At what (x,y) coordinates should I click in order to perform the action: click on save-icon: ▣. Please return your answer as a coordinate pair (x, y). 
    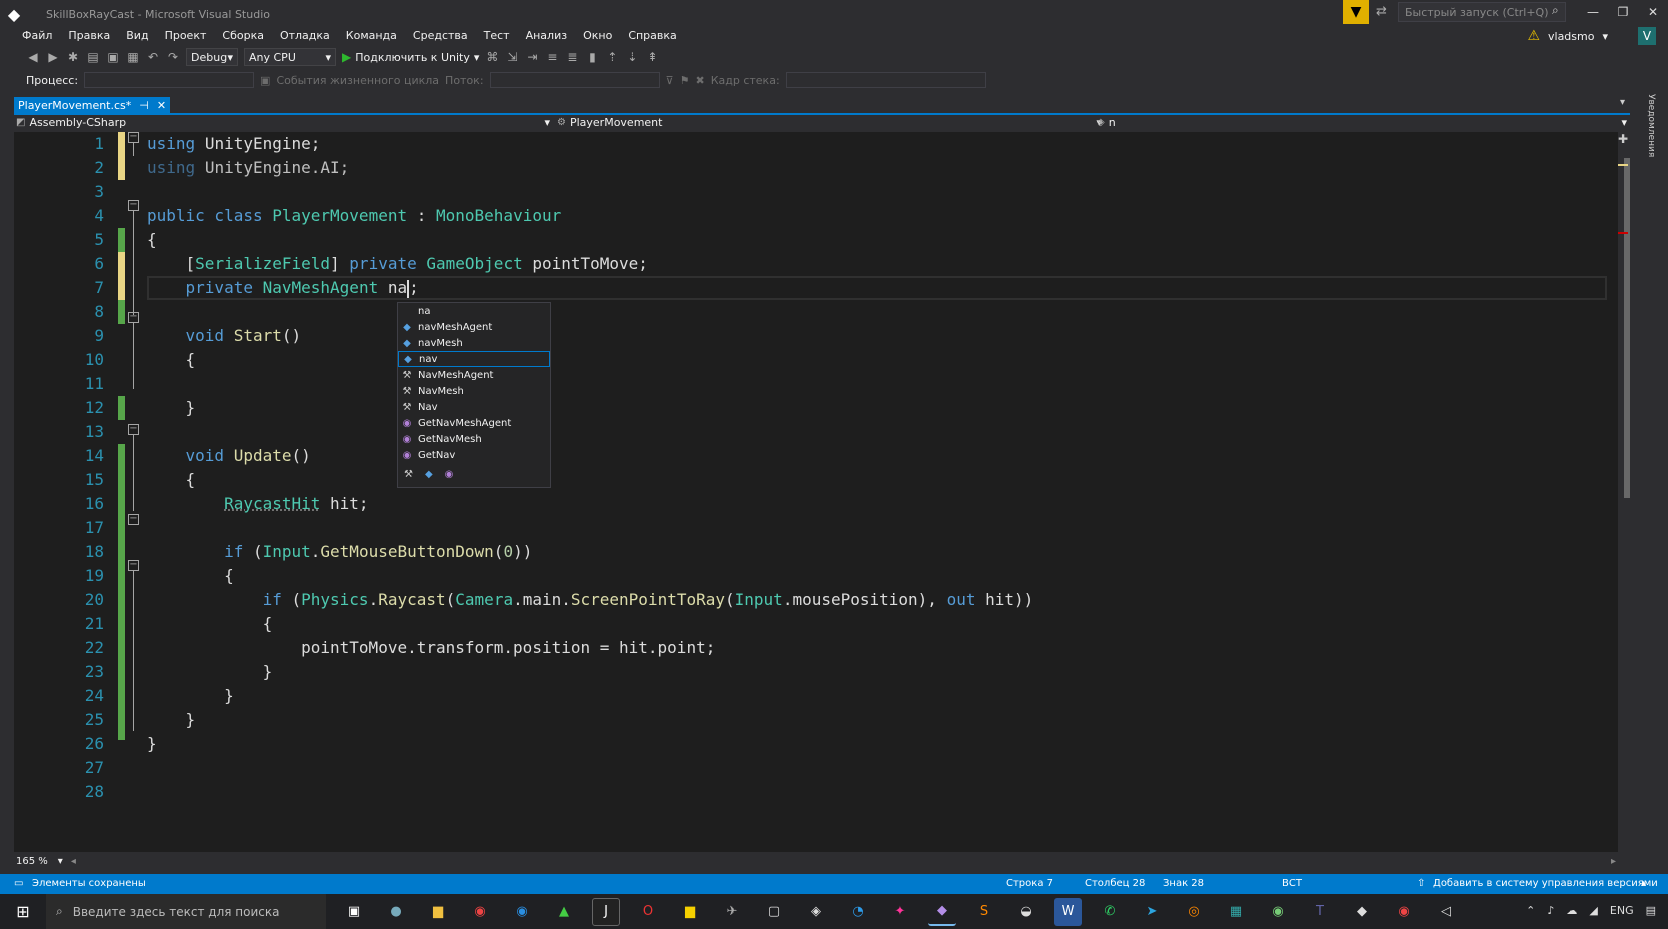
    Looking at the image, I should click on (113, 57).